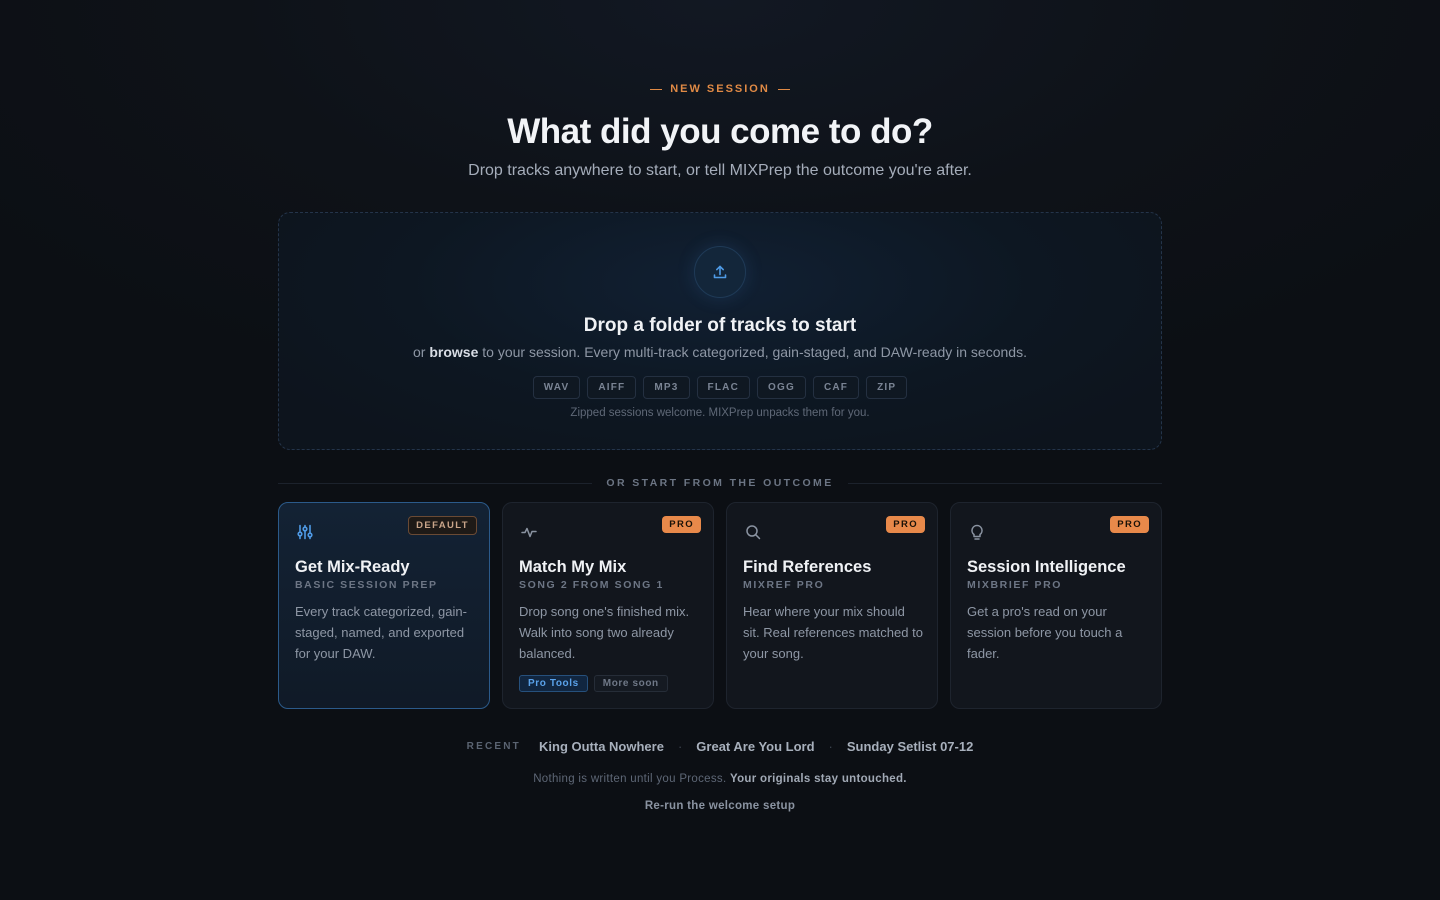 This screenshot has width=1440, height=900. Describe the element at coordinates (836, 387) in the screenshot. I see `format-chip: CAF` at that location.